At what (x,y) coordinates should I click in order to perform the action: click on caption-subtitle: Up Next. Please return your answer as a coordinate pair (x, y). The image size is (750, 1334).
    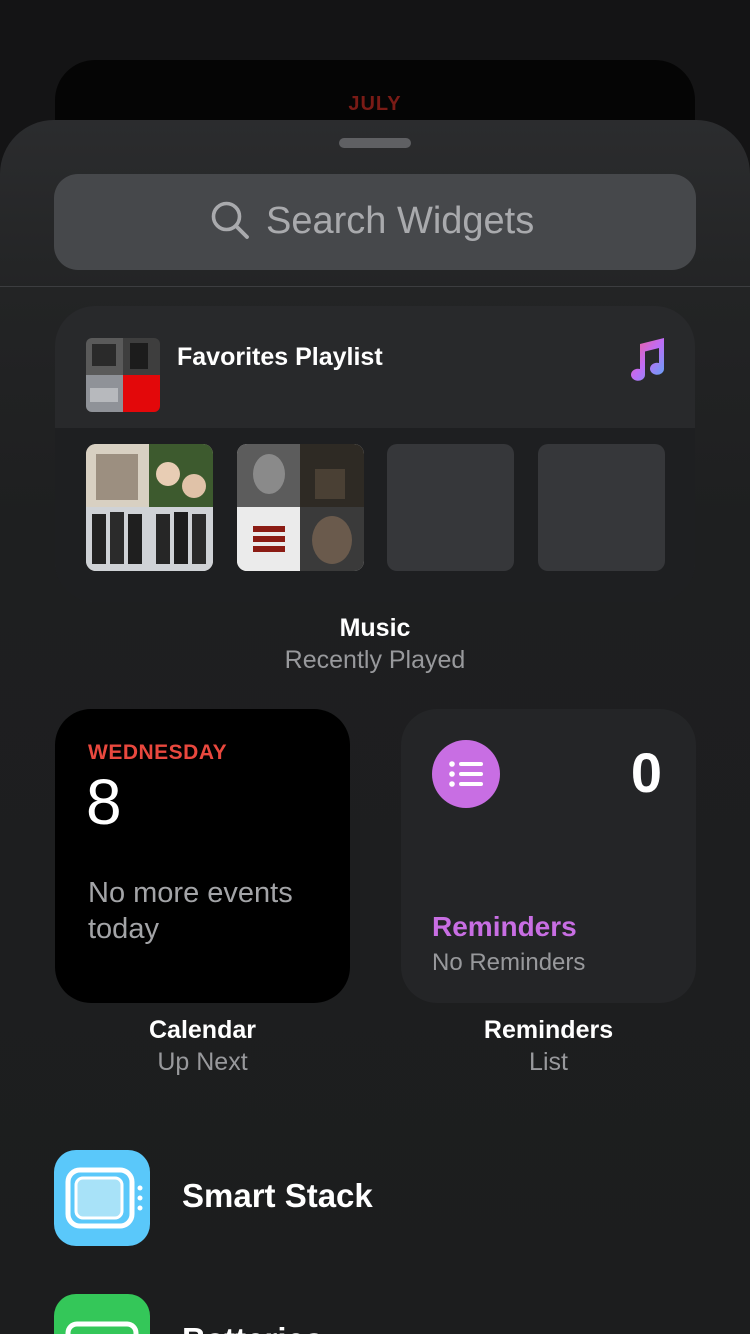
    Looking at the image, I should click on (202, 1062).